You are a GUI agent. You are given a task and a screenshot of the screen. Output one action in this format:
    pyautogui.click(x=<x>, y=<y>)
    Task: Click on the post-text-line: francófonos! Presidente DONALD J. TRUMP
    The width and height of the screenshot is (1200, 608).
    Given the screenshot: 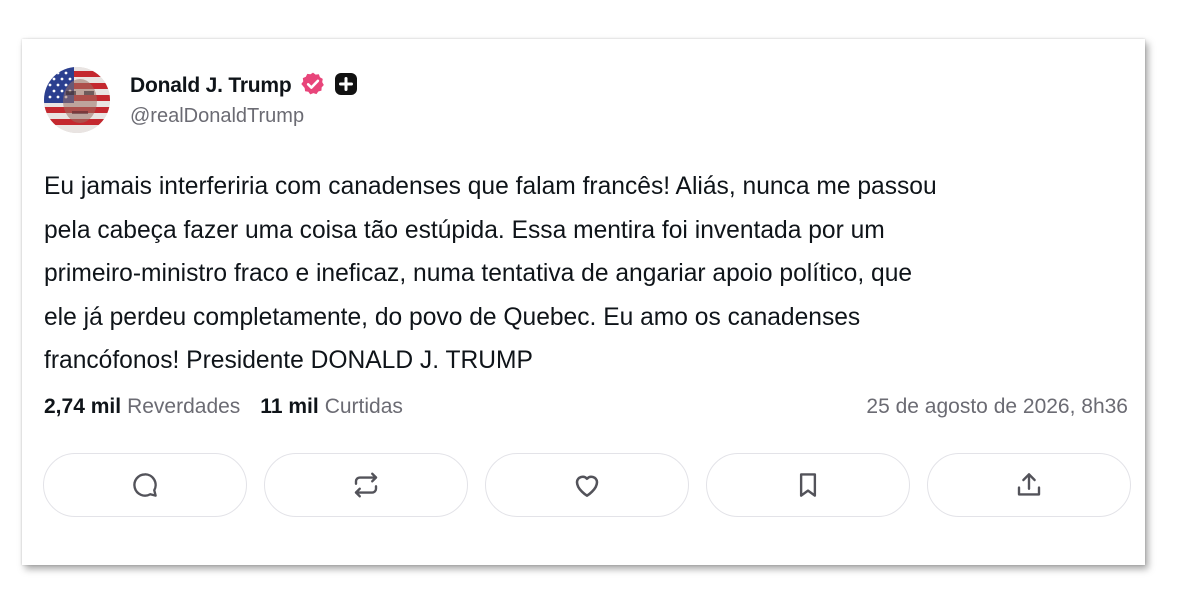 What is the action you would take?
    pyautogui.click(x=288, y=361)
    